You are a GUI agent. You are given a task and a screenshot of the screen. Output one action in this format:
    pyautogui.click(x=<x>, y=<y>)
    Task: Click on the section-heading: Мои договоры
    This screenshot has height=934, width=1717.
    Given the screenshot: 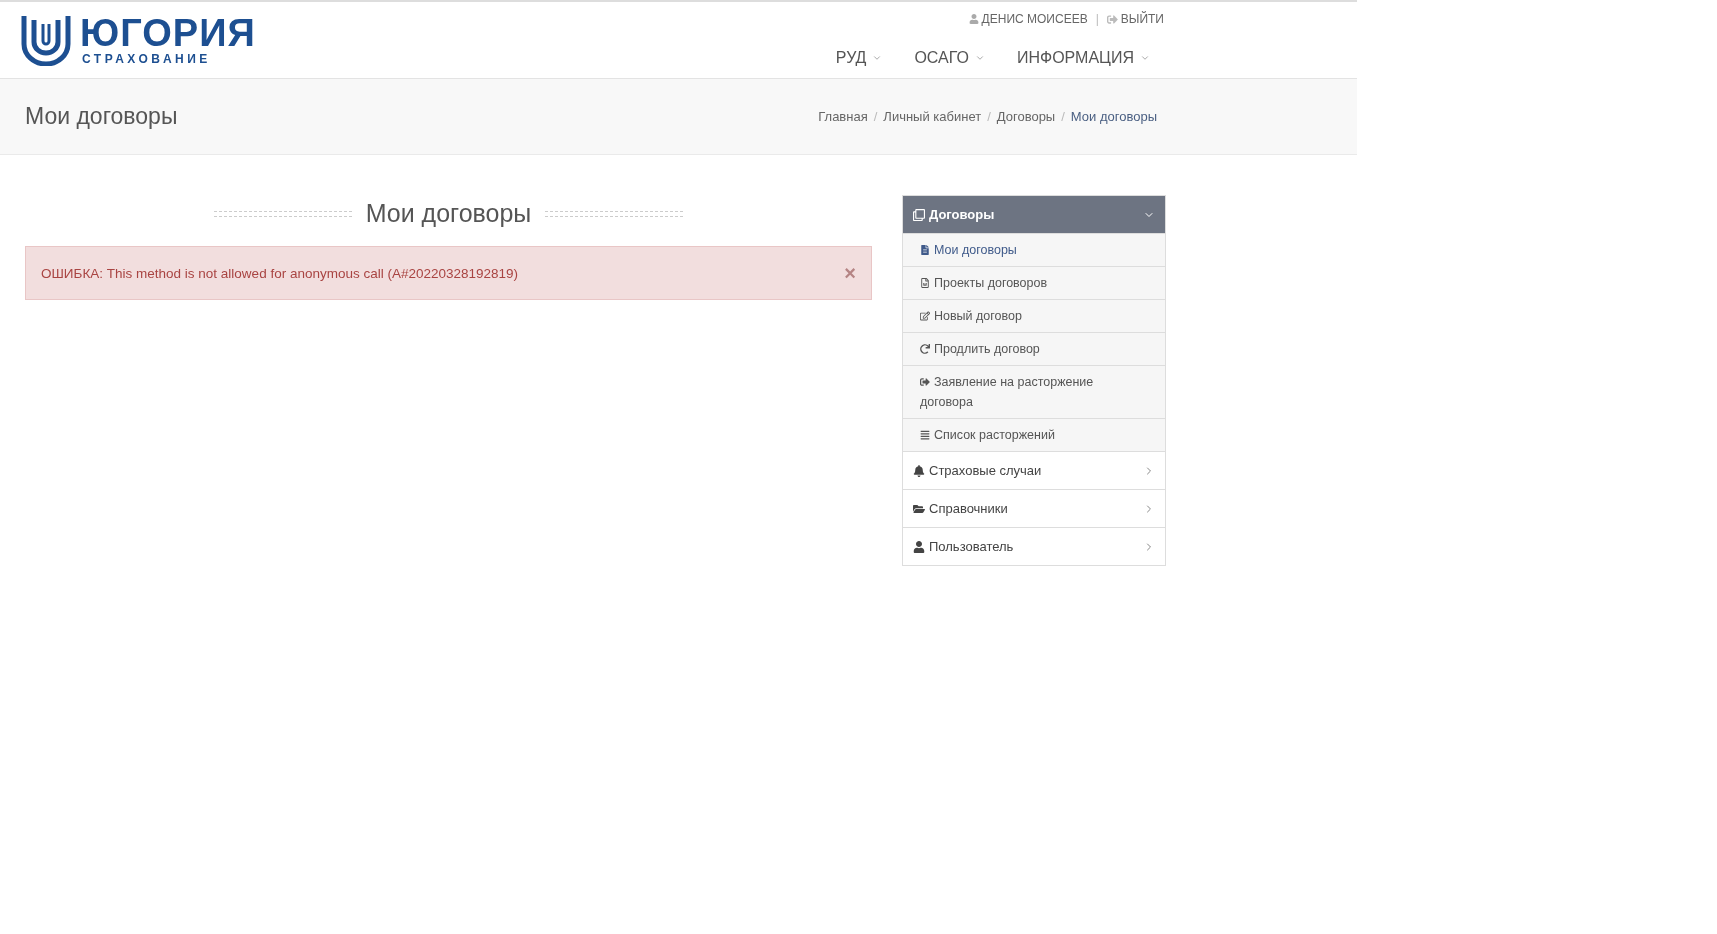 What is the action you would take?
    pyautogui.click(x=448, y=213)
    